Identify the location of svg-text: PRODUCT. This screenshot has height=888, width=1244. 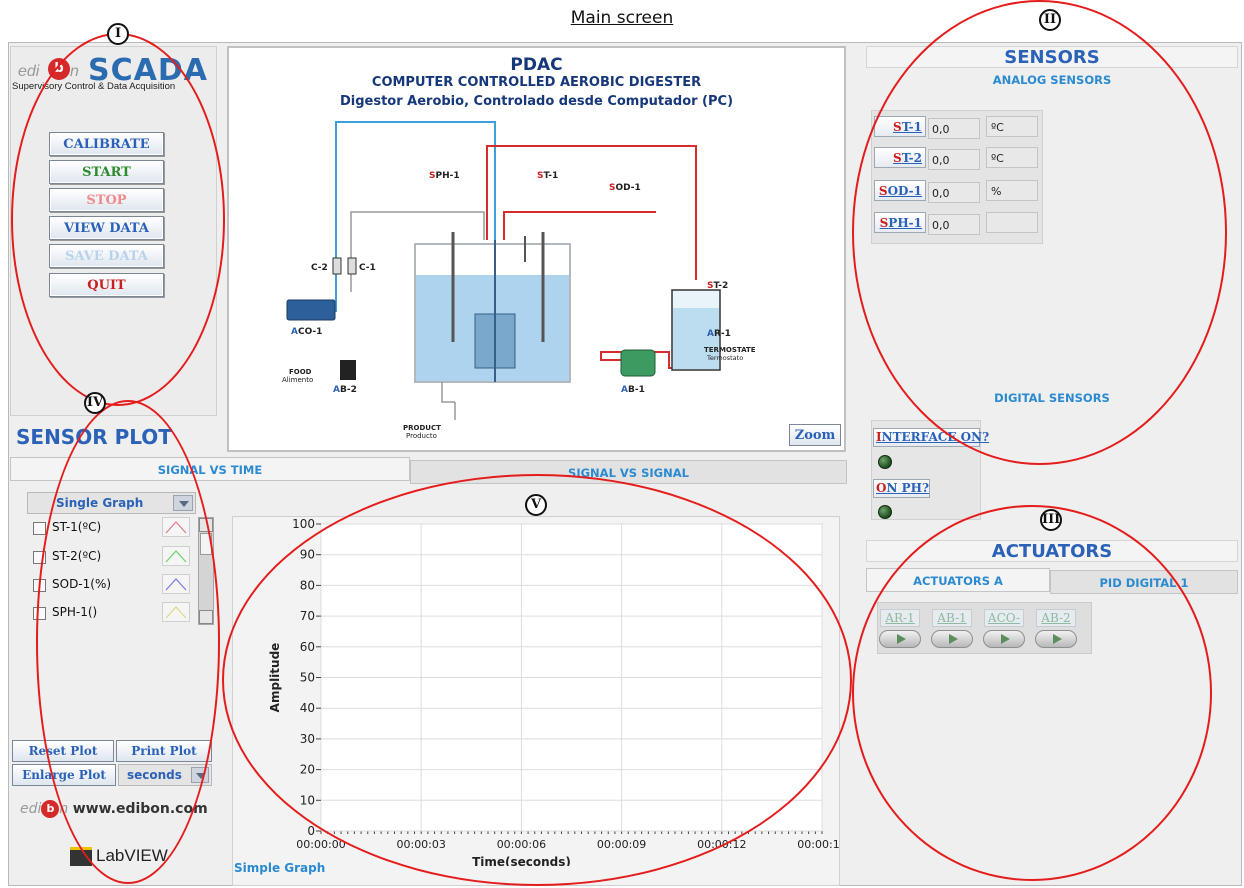
(422, 428).